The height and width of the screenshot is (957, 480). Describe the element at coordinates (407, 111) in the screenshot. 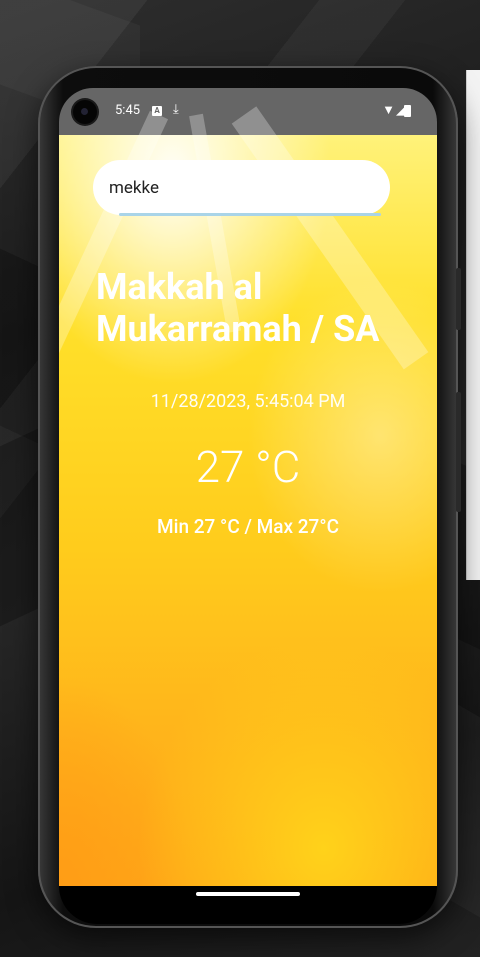

I see `battery-icon` at that location.